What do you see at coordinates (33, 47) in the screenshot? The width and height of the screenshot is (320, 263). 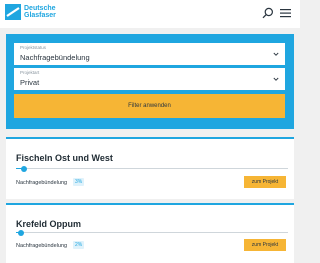 I see `project-status-label: Projektstatus` at bounding box center [33, 47].